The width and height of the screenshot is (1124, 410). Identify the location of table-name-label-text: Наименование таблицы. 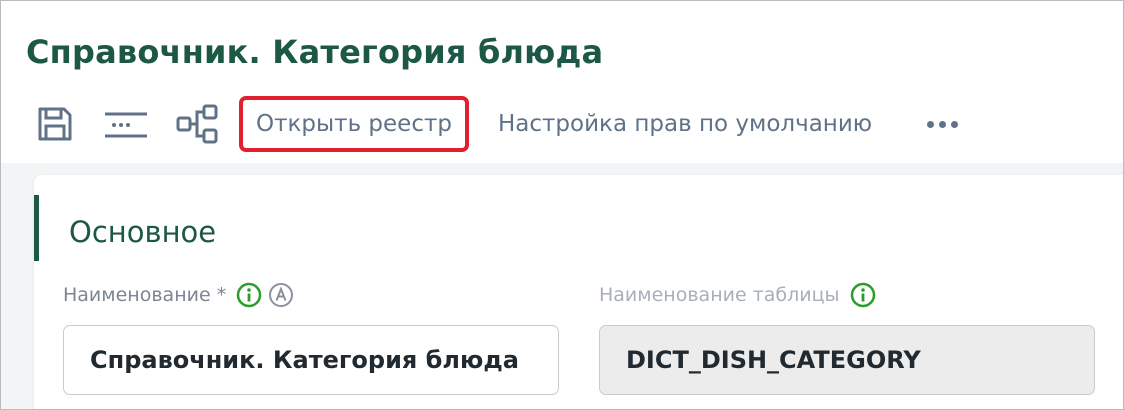
(719, 295).